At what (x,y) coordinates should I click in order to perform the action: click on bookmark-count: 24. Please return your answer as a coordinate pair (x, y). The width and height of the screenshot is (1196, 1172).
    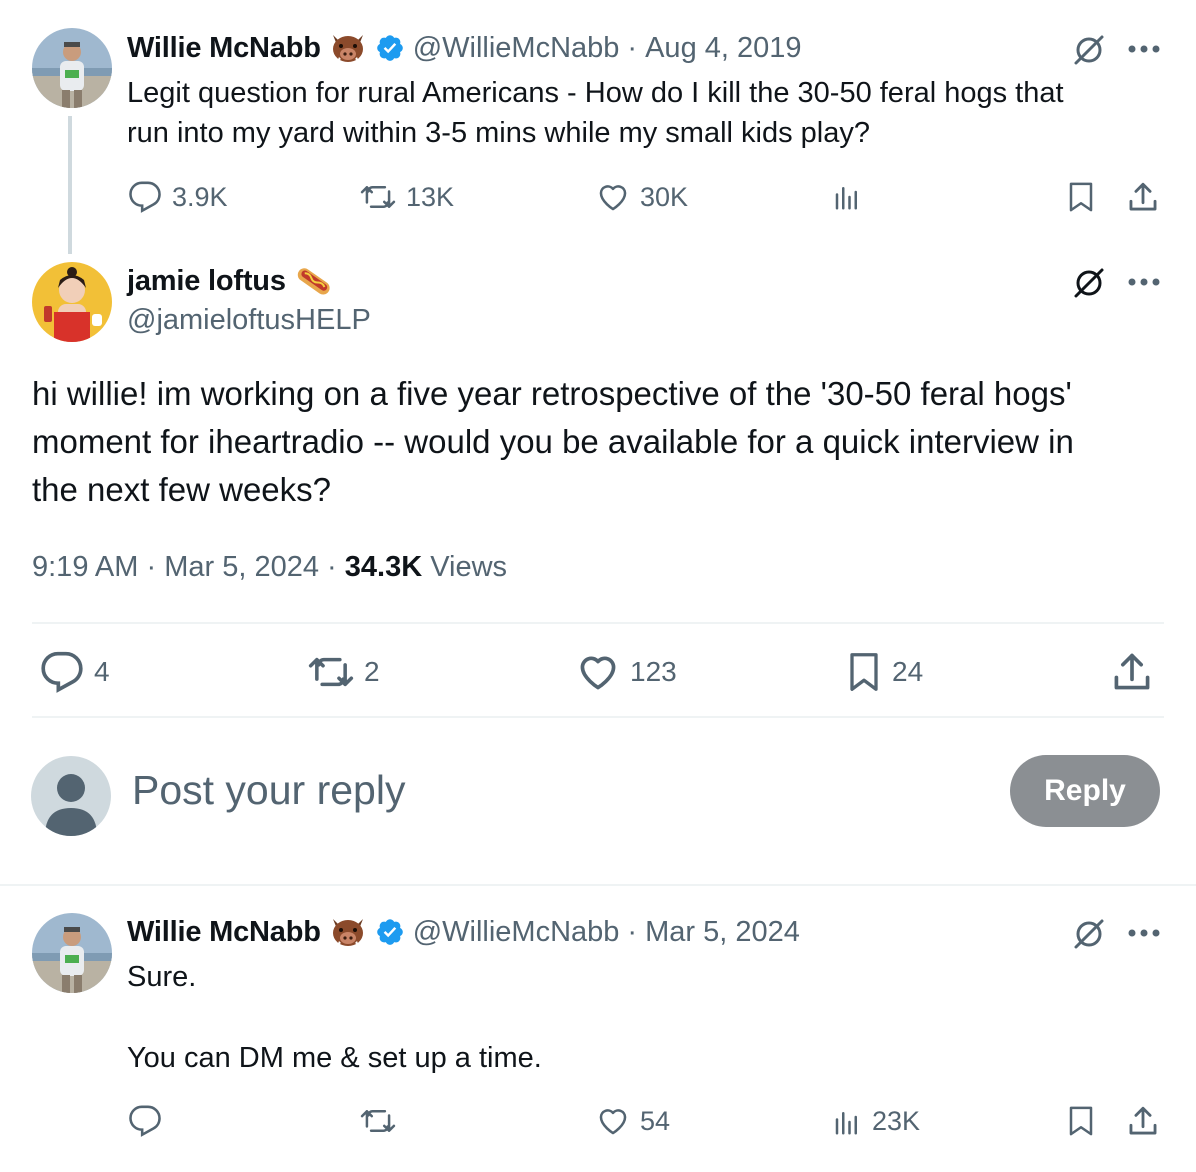
    Looking at the image, I should click on (908, 671).